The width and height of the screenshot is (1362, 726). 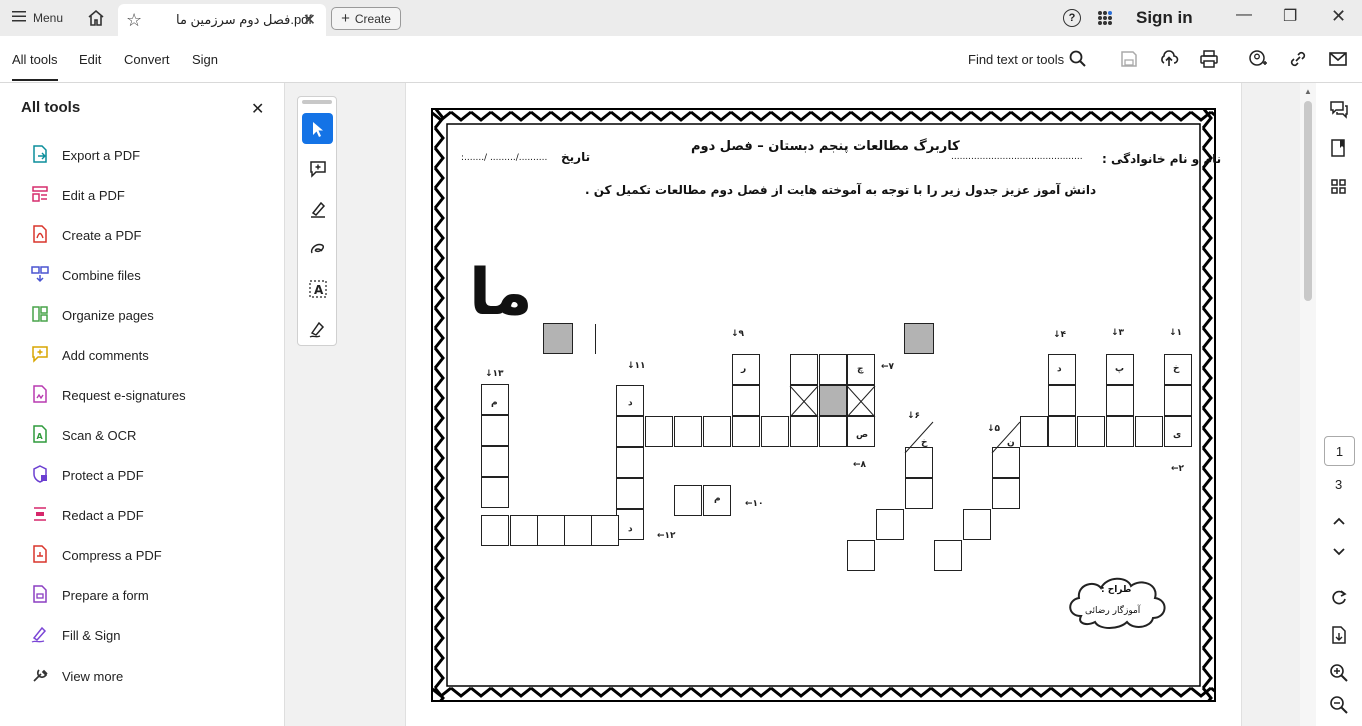 I want to click on worksheet-title: کاربرگ مطالعات پنجم دبستان – فصل دوم, so click(x=825, y=146).